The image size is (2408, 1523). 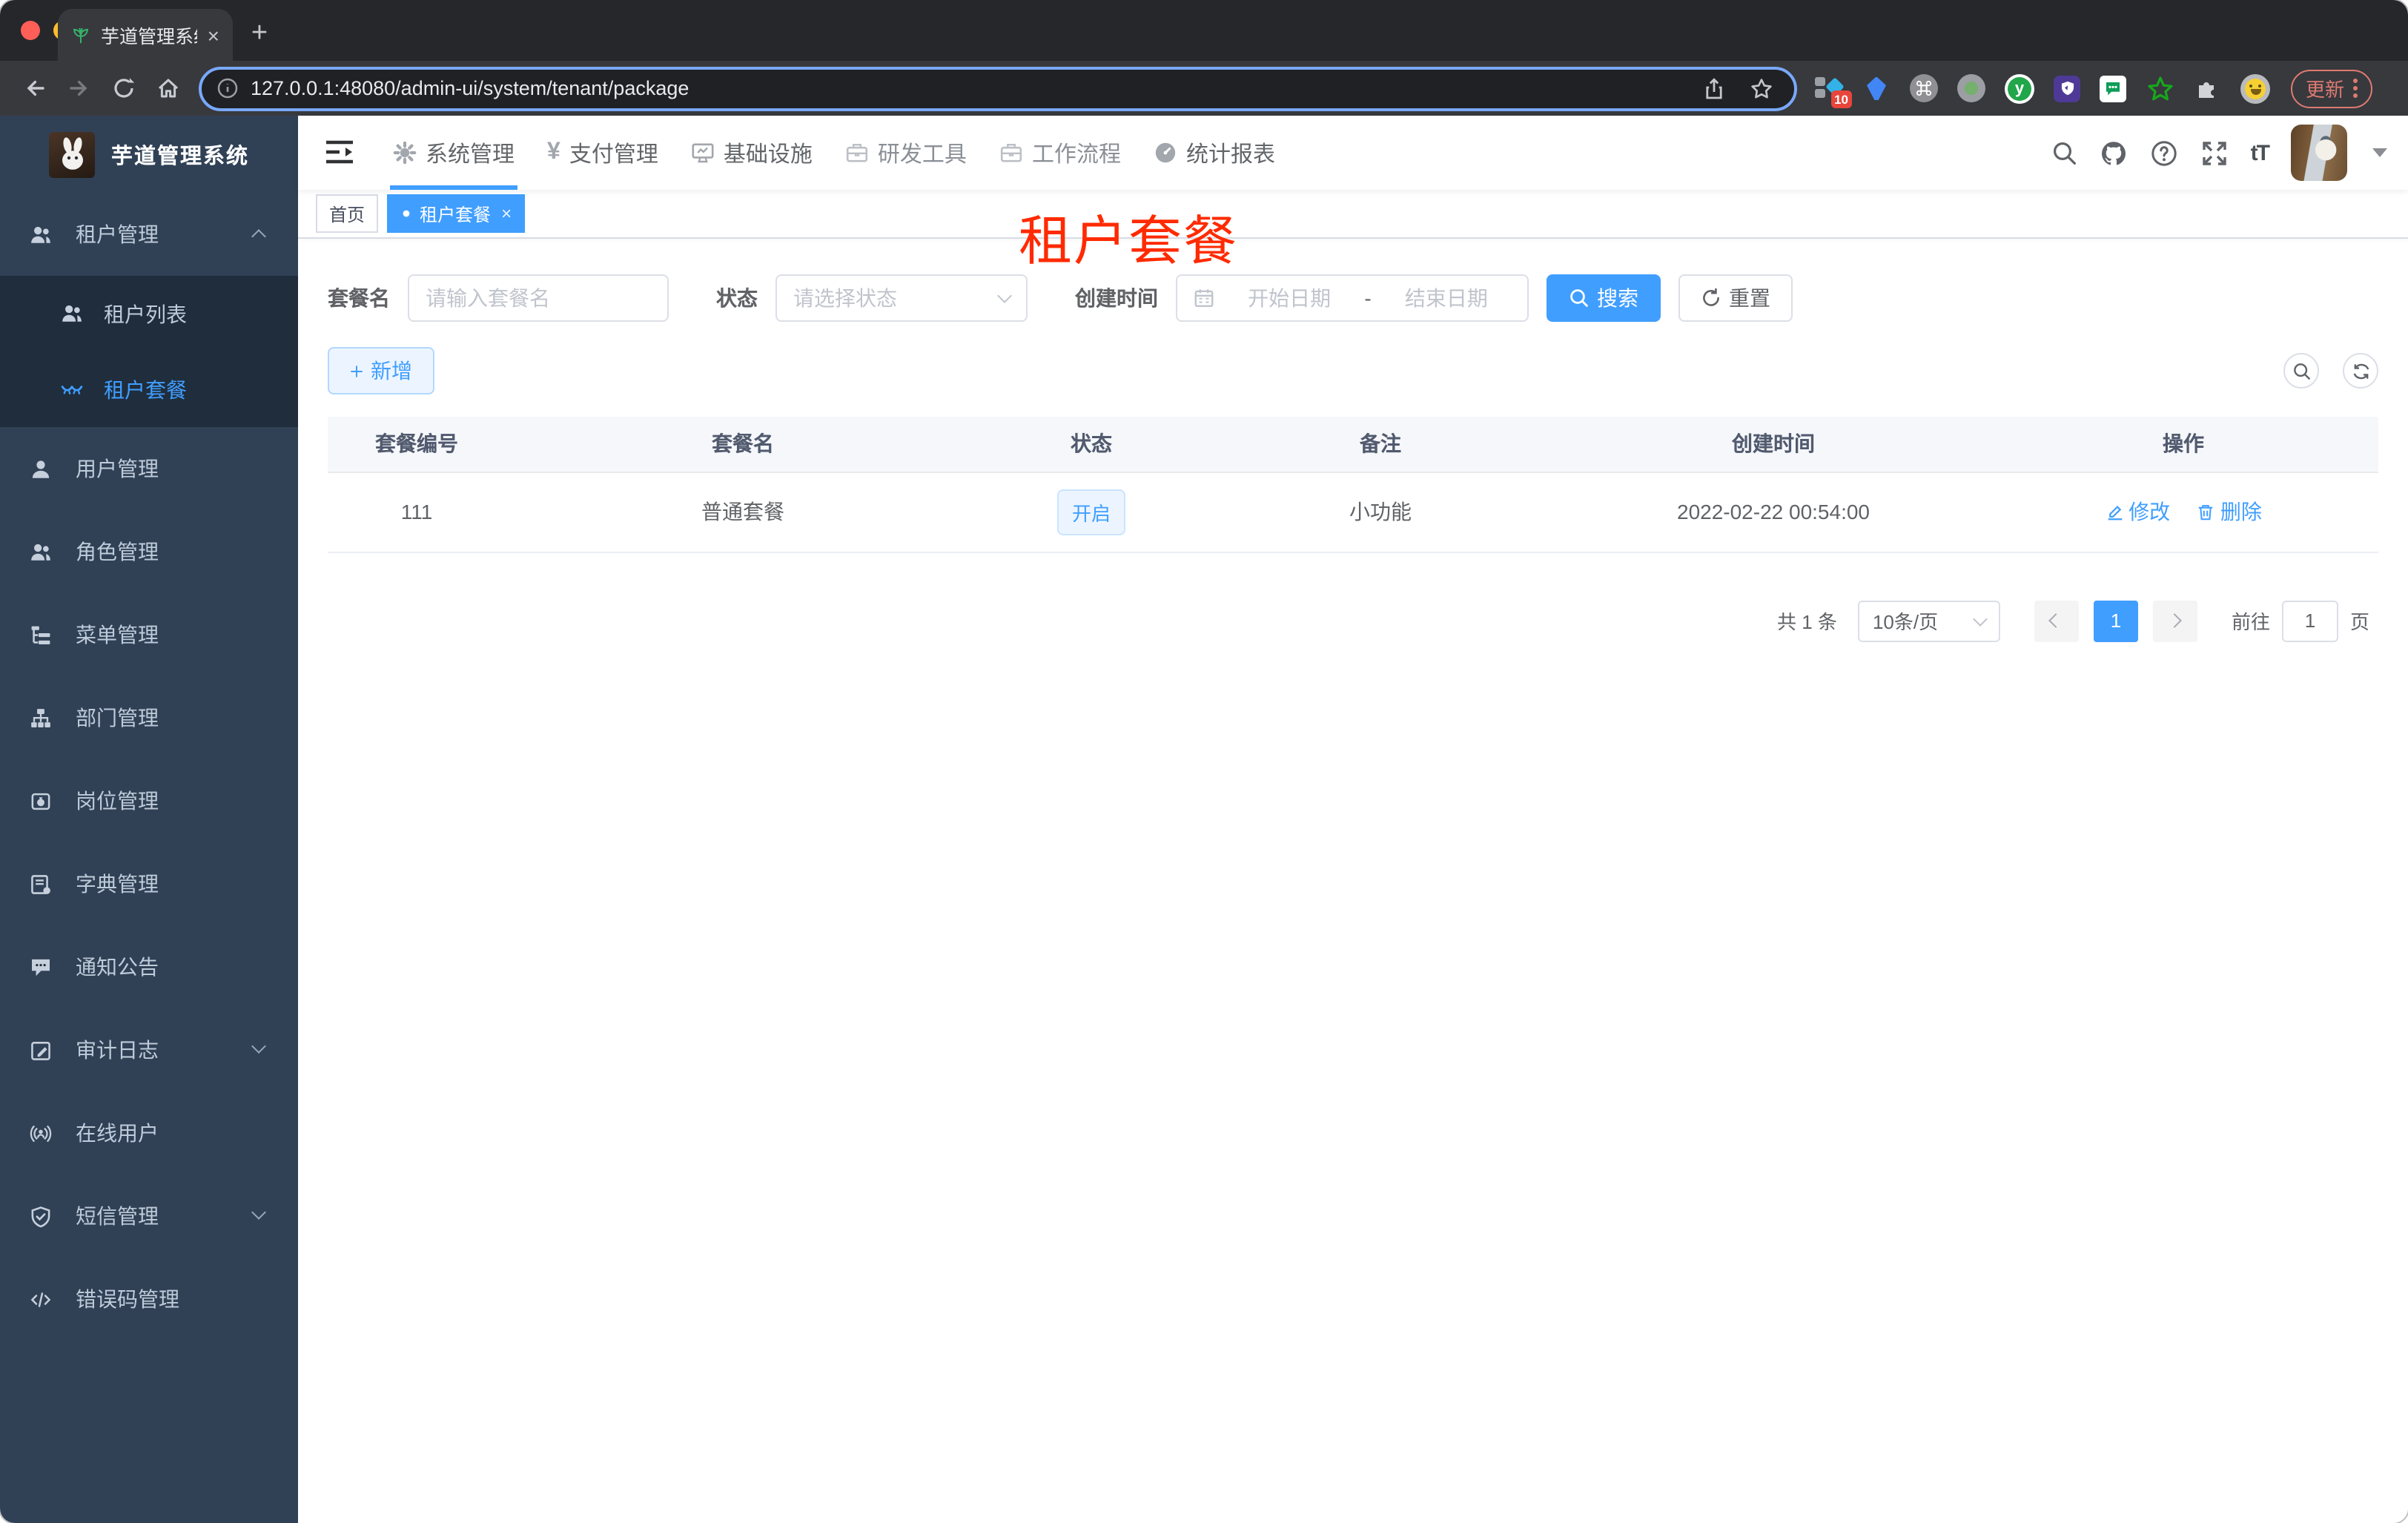 What do you see at coordinates (118, 884) in the screenshot?
I see `sidebar-item-label: 字典管理` at bounding box center [118, 884].